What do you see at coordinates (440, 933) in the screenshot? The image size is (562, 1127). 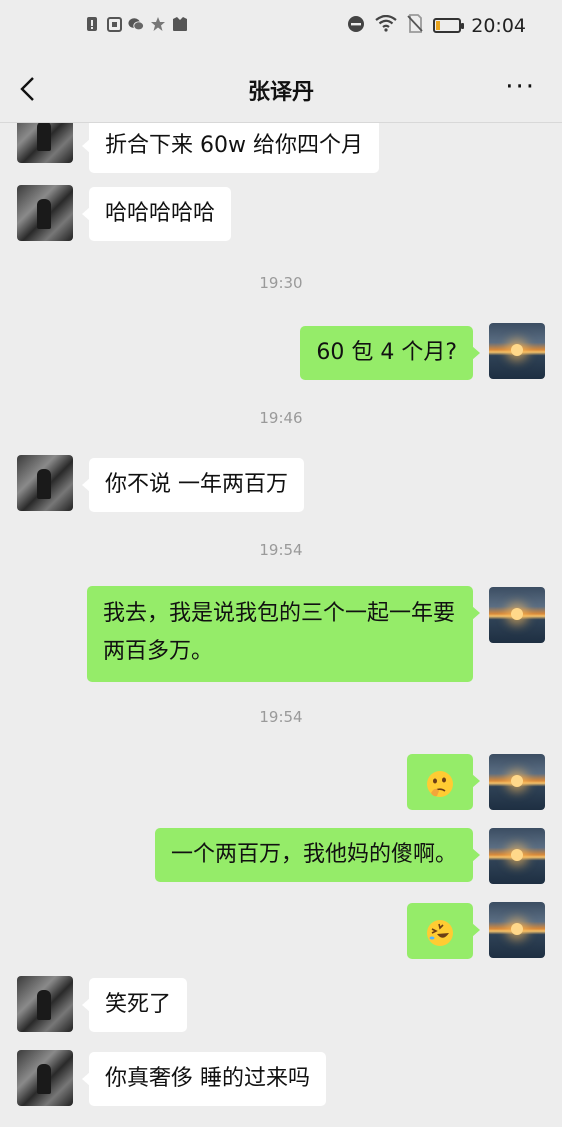 I see `rolling-laughing-emoji` at bounding box center [440, 933].